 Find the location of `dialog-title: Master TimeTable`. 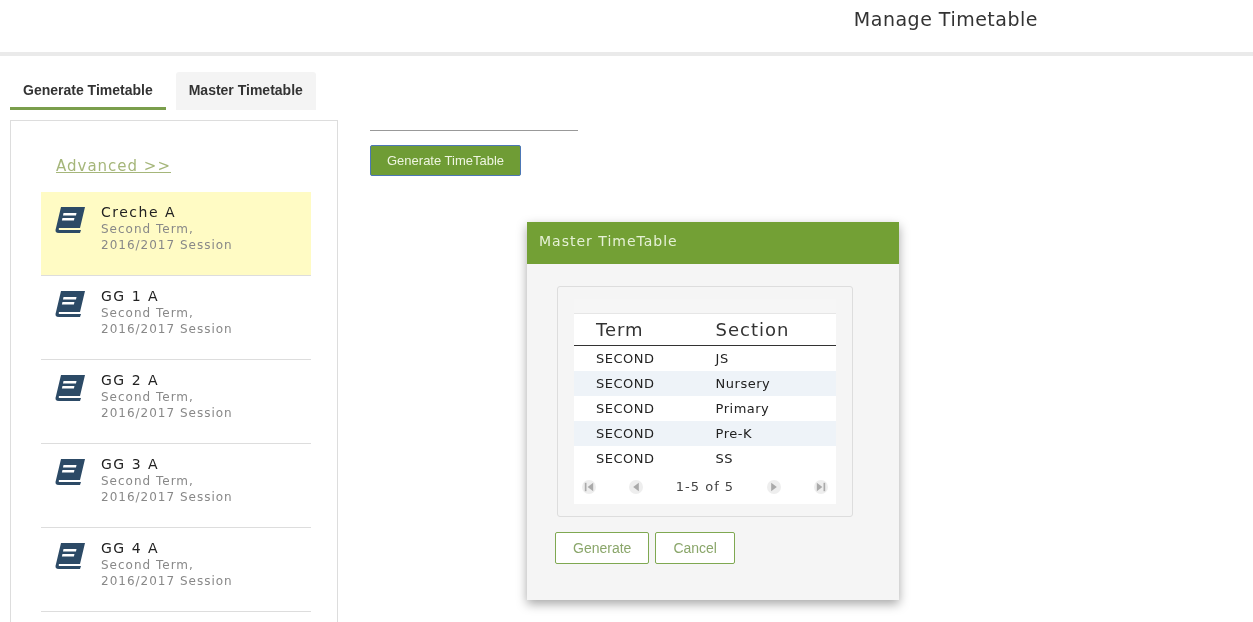

dialog-title: Master TimeTable is located at coordinates (713, 243).